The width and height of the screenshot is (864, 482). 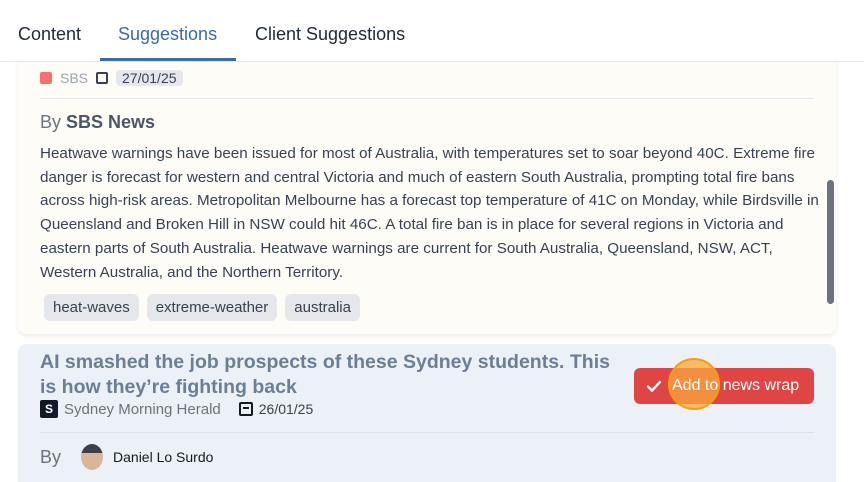 What do you see at coordinates (736, 385) in the screenshot?
I see `add-button-label: Add to news wrap` at bounding box center [736, 385].